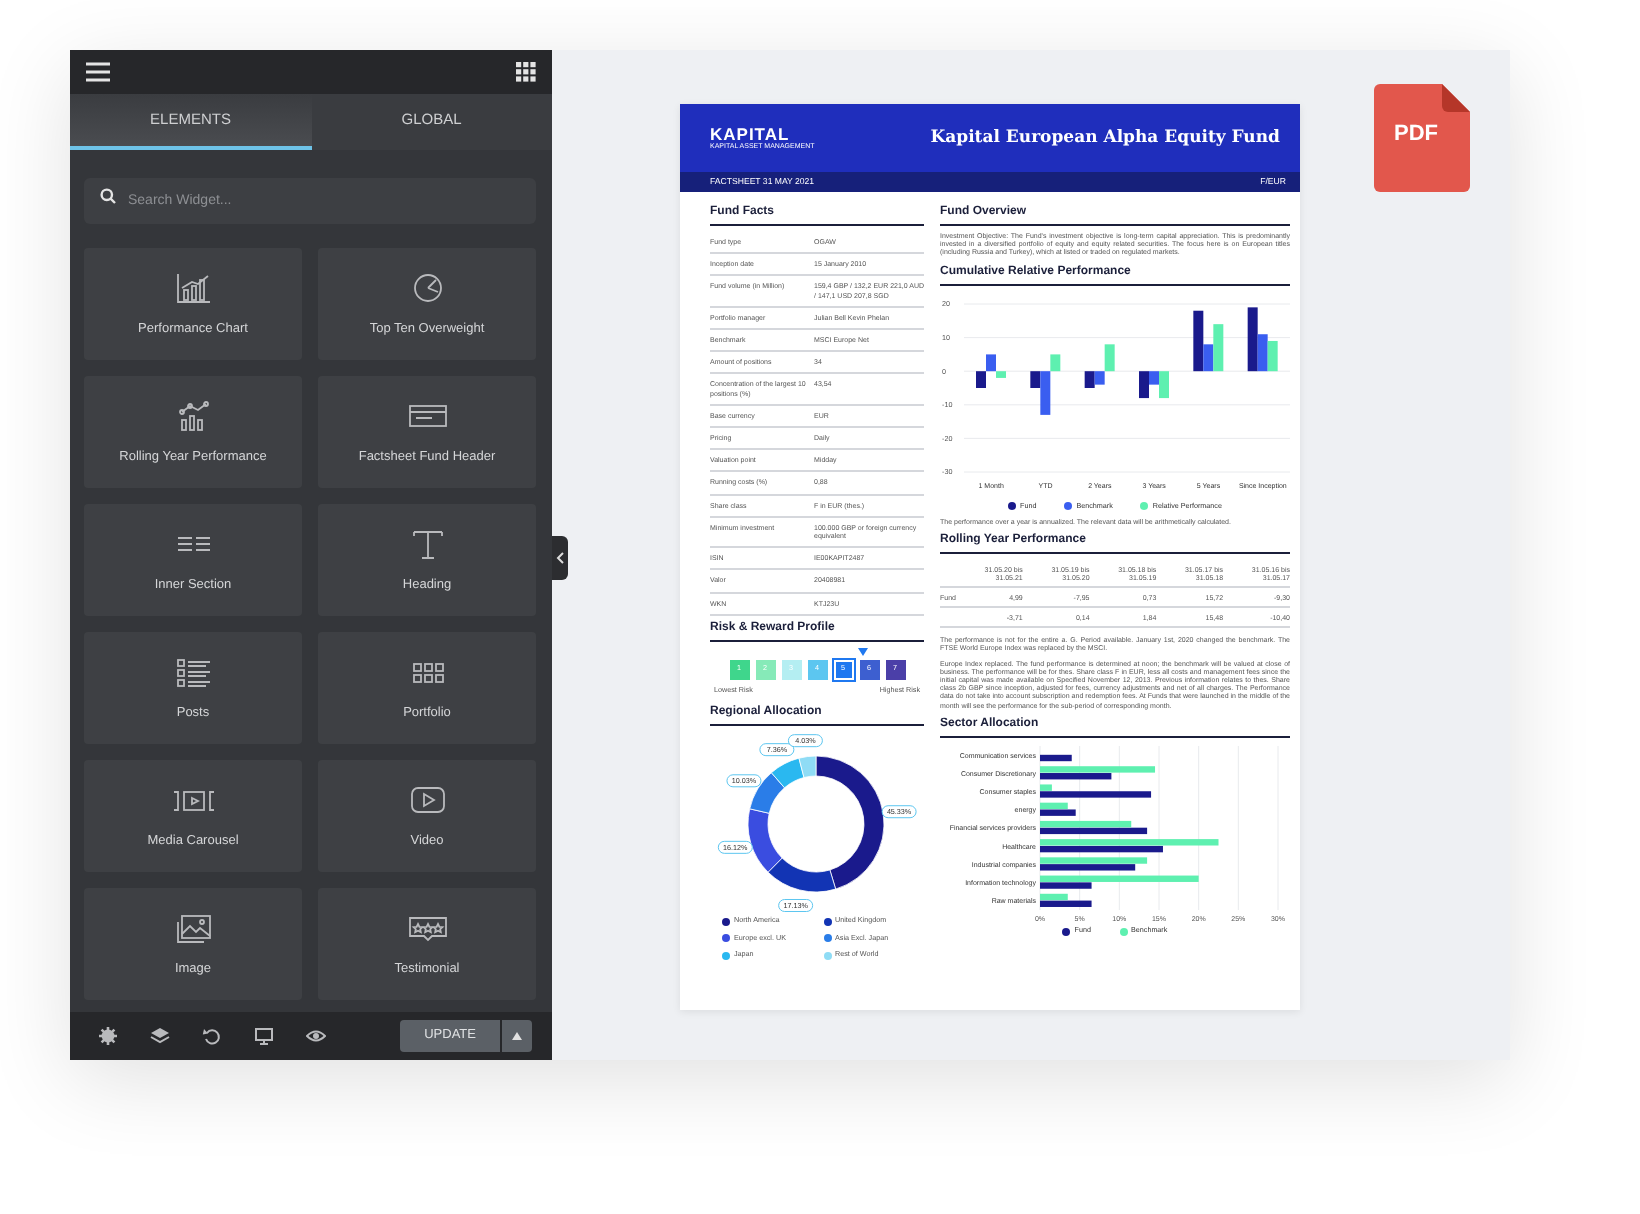 Image resolution: width=1640 pixels, height=1214 pixels. Describe the element at coordinates (751, 133) in the screenshot. I see `brand-logo: KAPITAL` at that location.